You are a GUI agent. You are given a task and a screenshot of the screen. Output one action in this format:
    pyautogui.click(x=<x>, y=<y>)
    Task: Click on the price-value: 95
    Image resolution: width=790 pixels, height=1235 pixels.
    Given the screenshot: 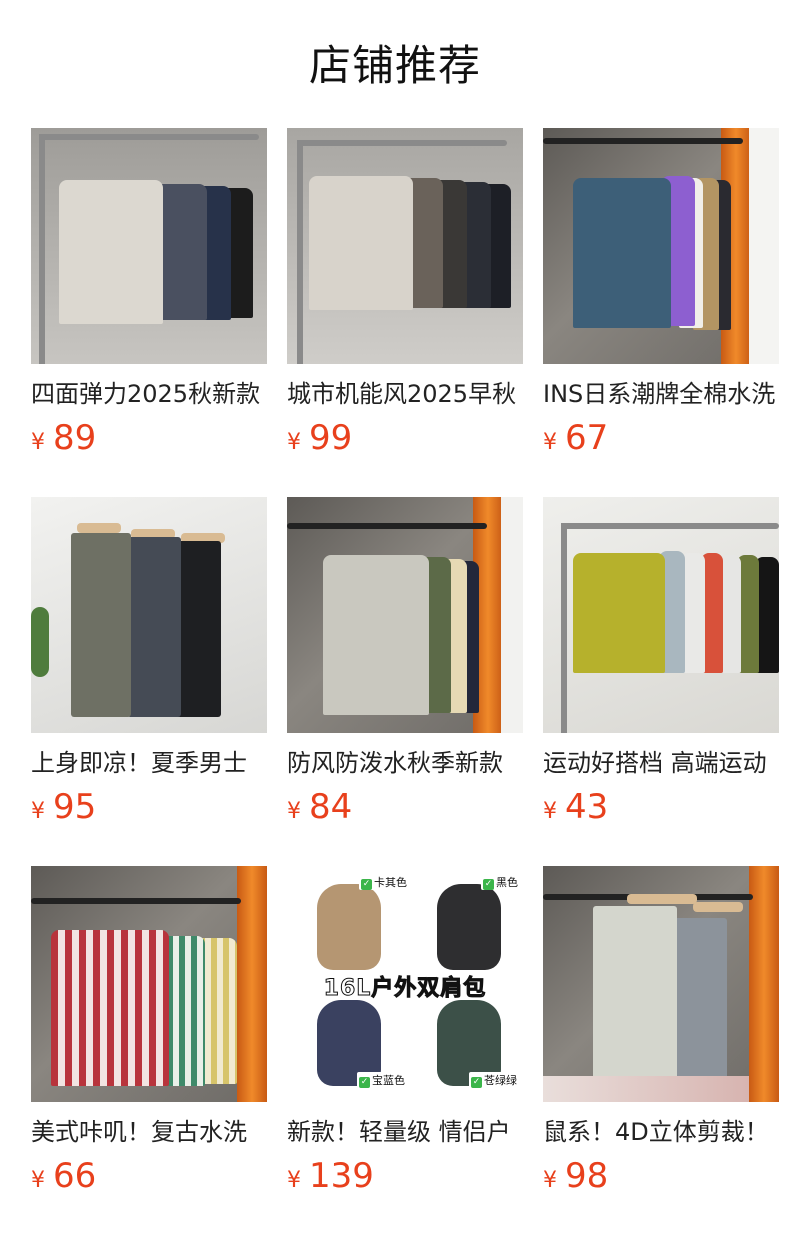 What is the action you would take?
    pyautogui.click(x=75, y=807)
    